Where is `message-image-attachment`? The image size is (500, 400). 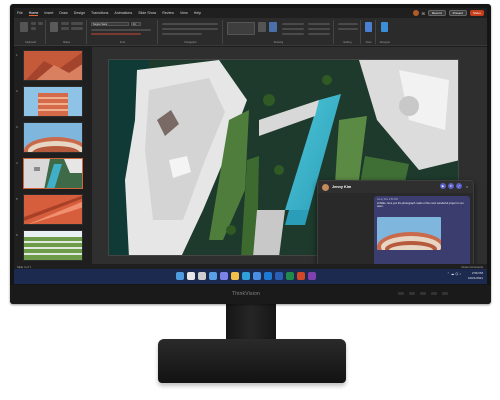 message-image-attachment is located at coordinates (409, 233).